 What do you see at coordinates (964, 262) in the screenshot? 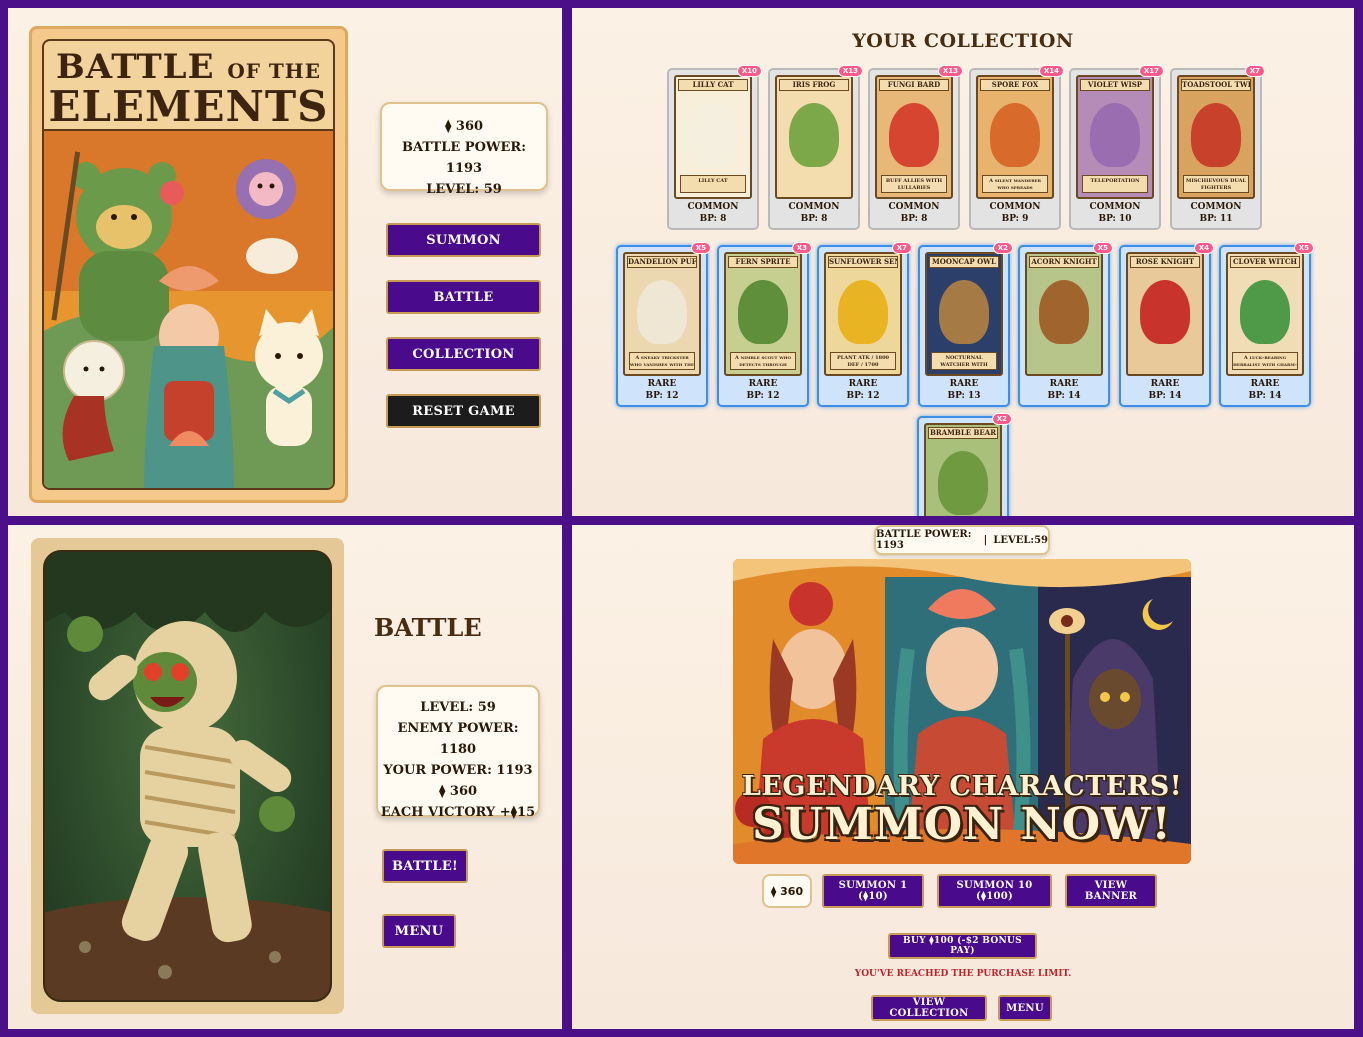
I see `card-art-name: MOONCAP OWL` at bounding box center [964, 262].